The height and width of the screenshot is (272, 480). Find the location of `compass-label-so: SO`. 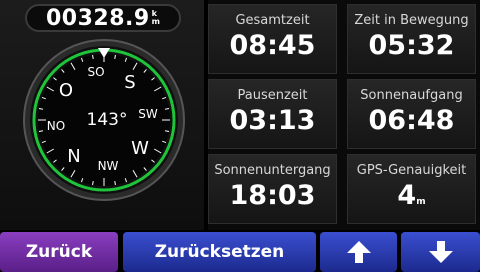

compass-label-so: SO is located at coordinates (95, 72).